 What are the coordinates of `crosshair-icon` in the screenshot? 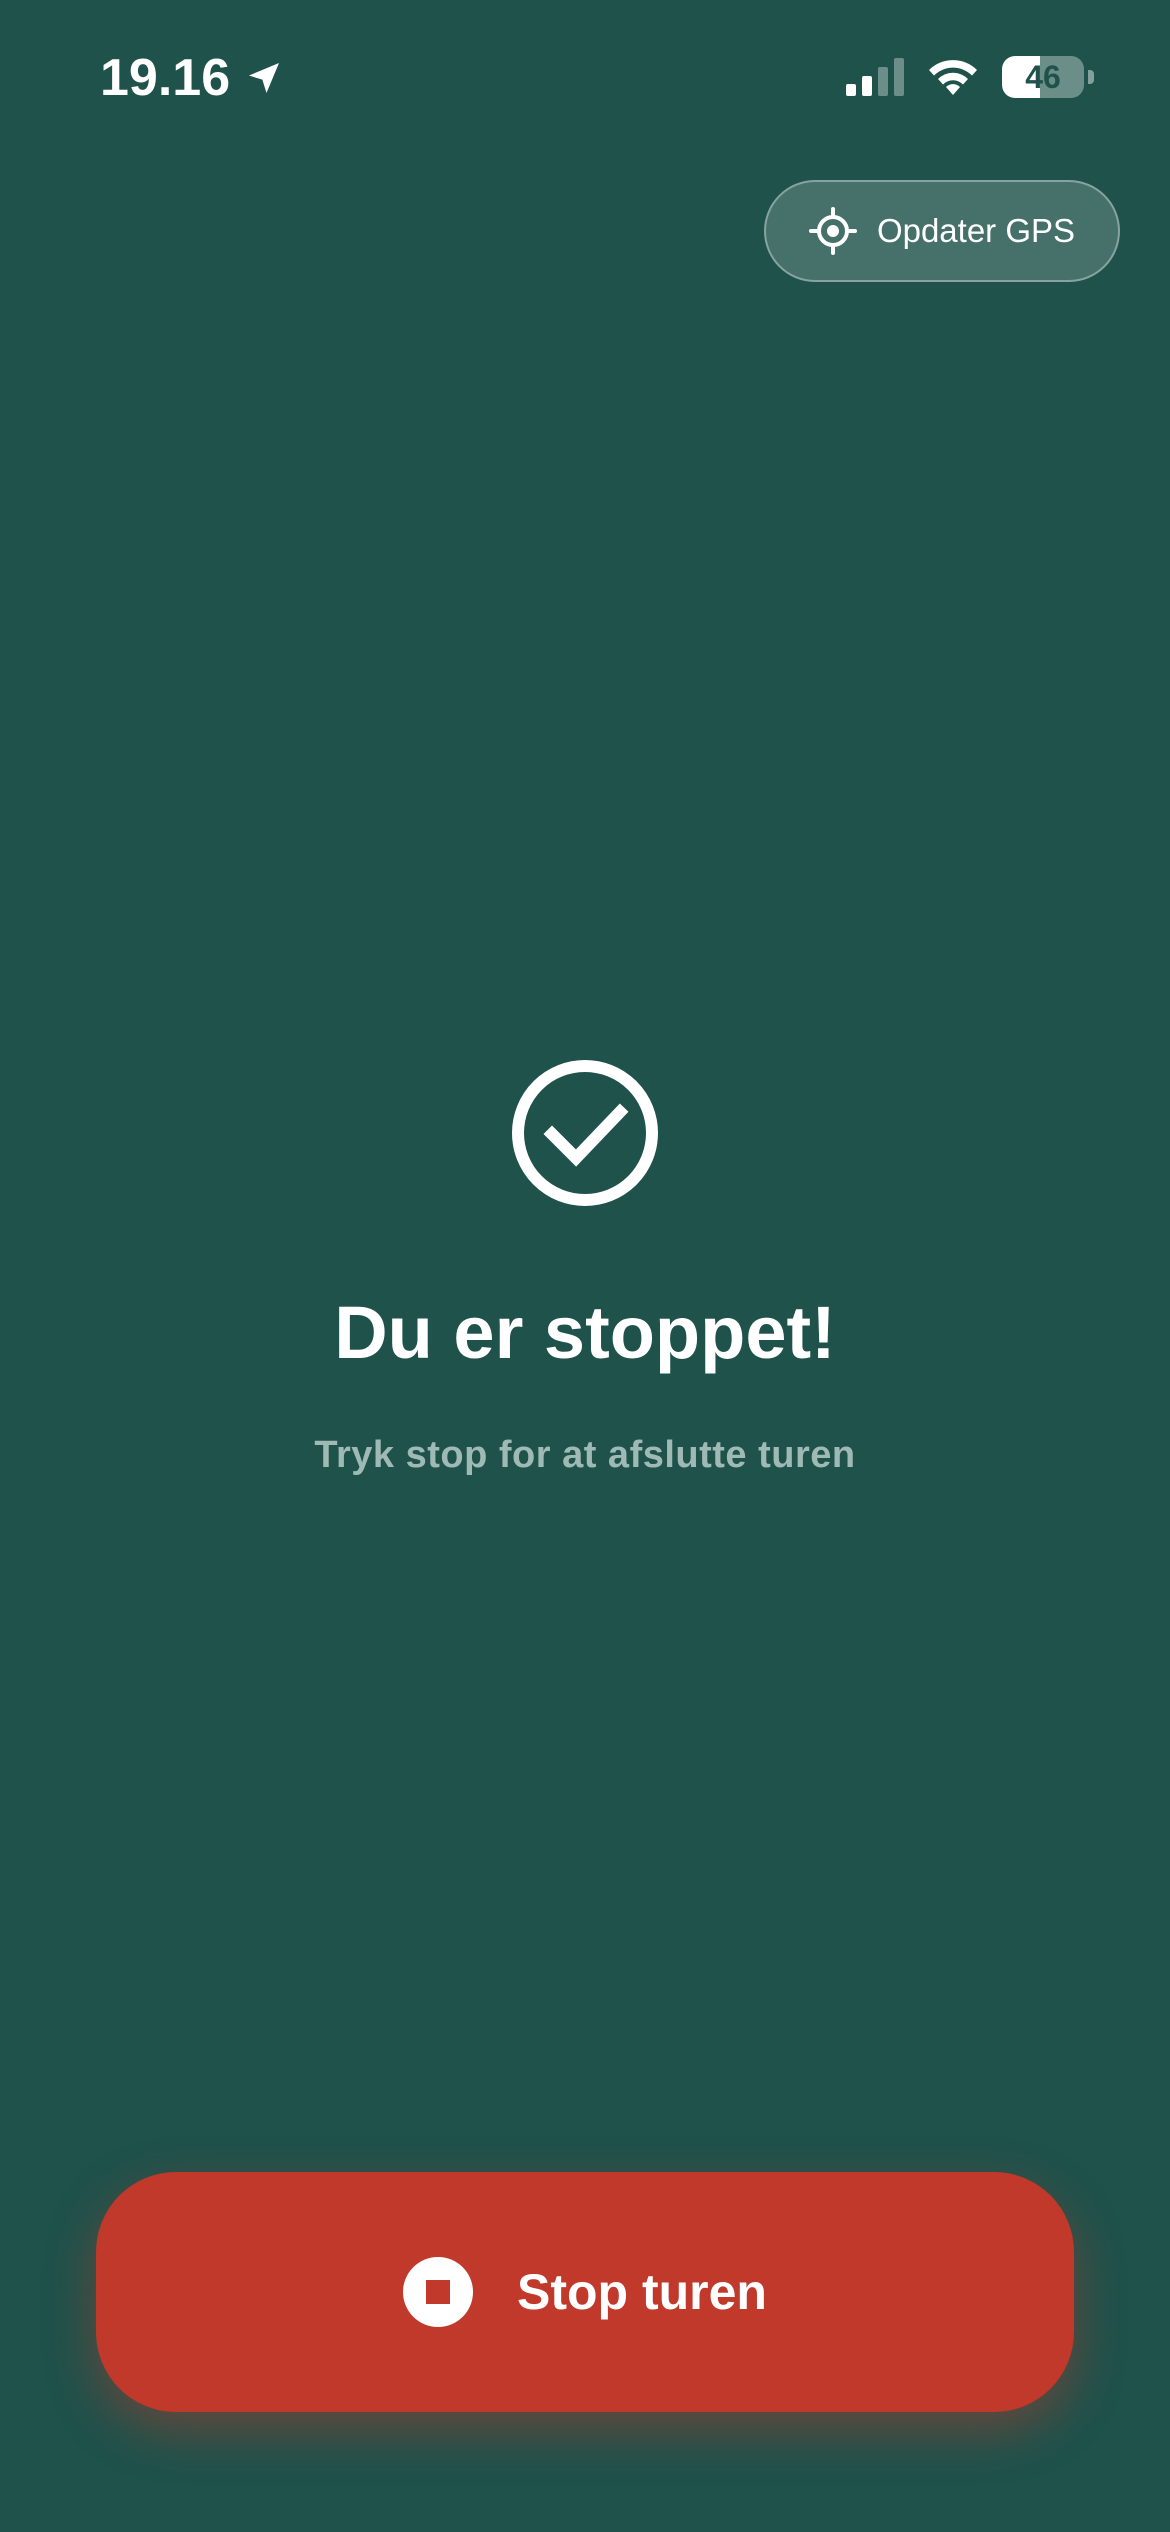 It's located at (832, 231).